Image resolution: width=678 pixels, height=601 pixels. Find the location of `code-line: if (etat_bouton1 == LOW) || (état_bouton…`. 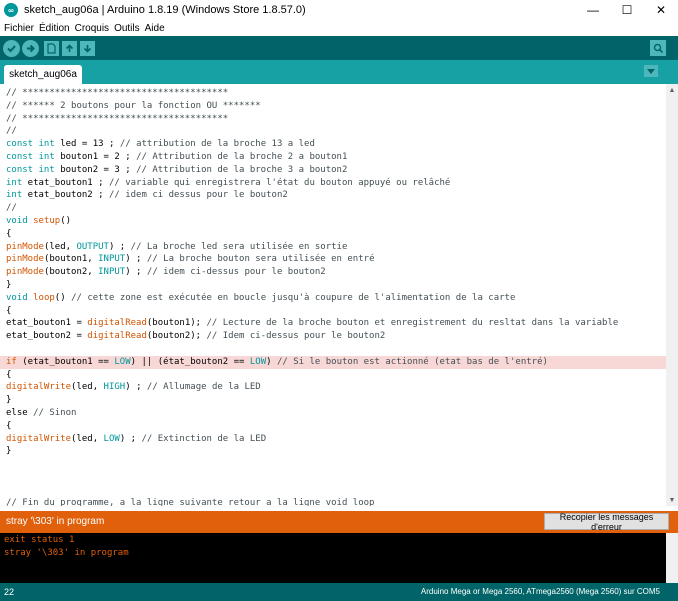

code-line: if (etat_bouton1 == LOW) || (état_bouton… is located at coordinates (277, 362).